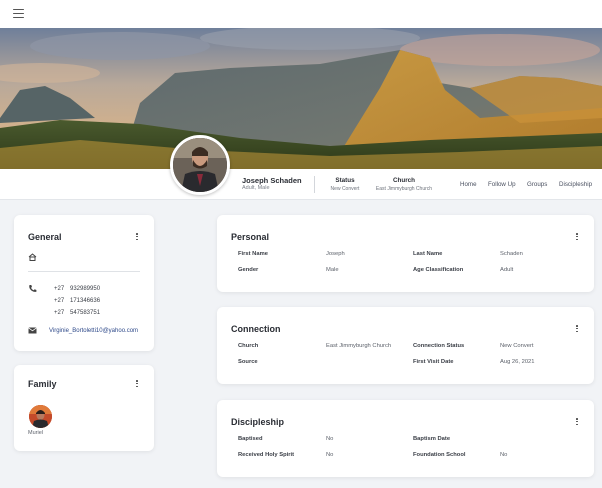  I want to click on status-value: New Convert, so click(345, 189).